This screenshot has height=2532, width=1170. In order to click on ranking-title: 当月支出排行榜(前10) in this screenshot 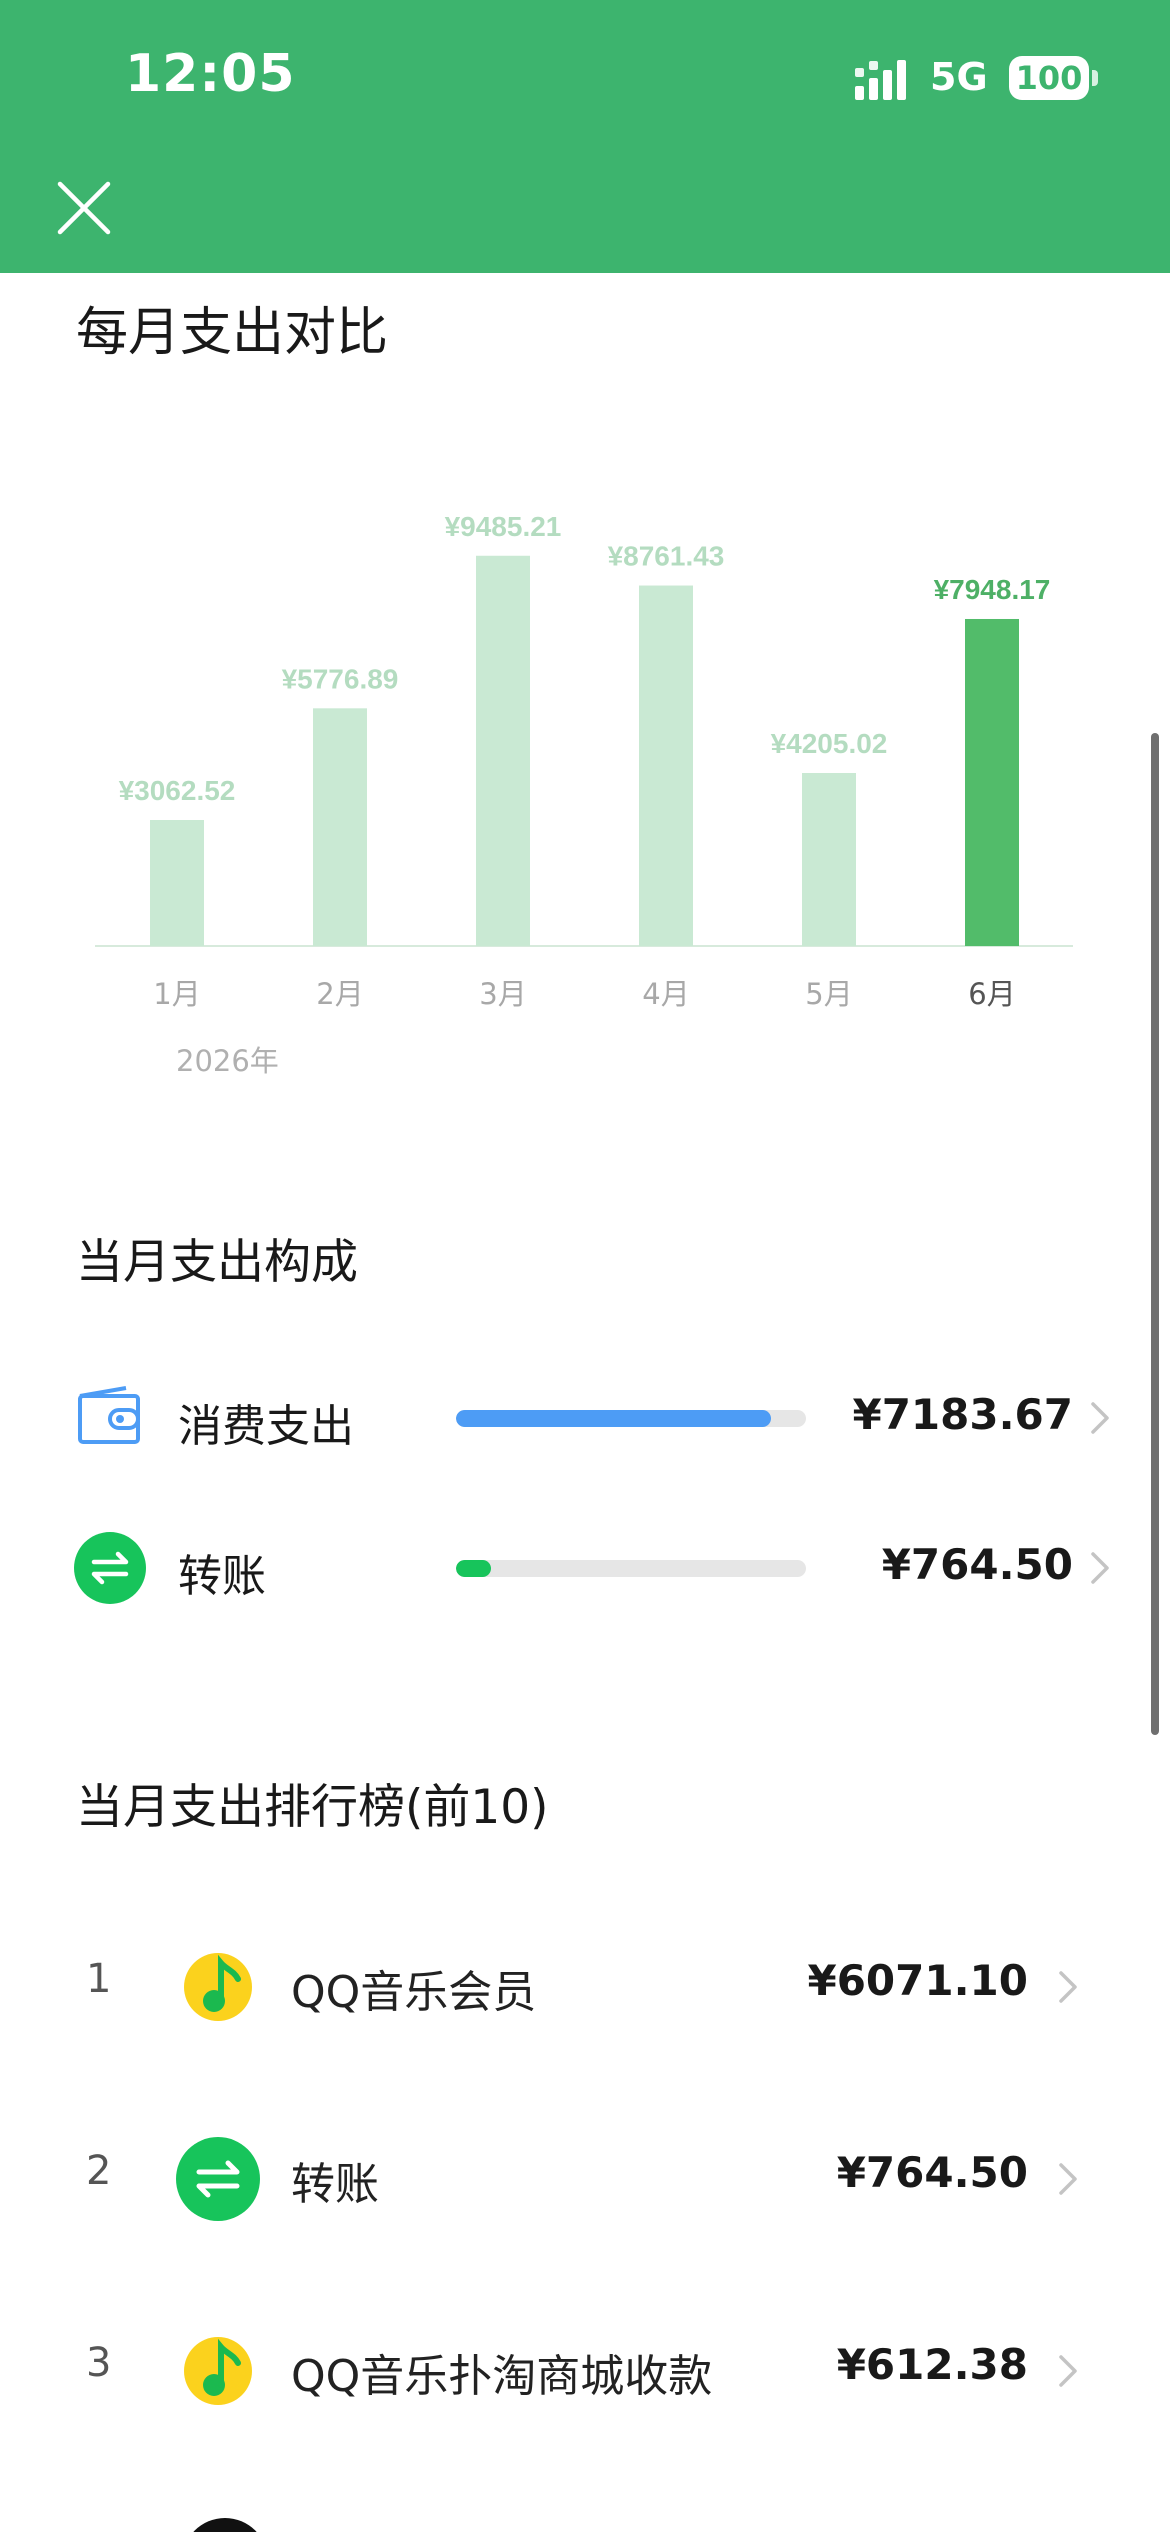, I will do `click(312, 1807)`.